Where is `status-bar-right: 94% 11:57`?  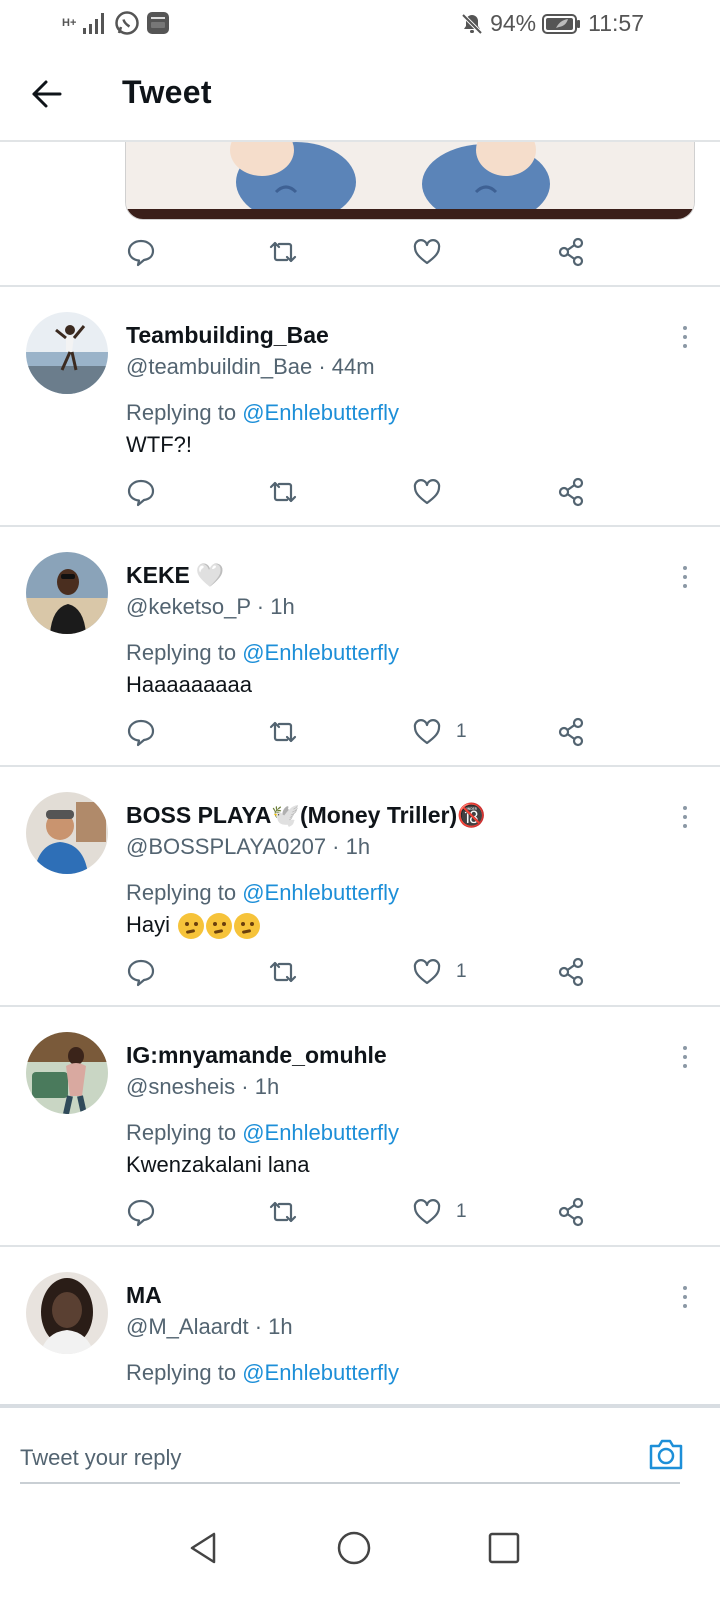
status-bar-right: 94% 11:57 is located at coordinates (552, 23).